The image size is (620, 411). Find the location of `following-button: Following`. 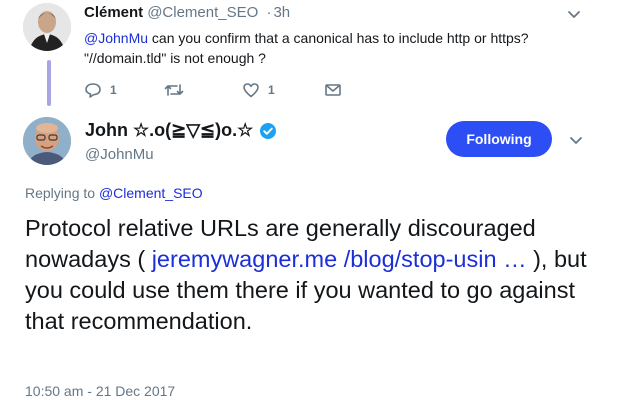

following-button: Following is located at coordinates (499, 139).